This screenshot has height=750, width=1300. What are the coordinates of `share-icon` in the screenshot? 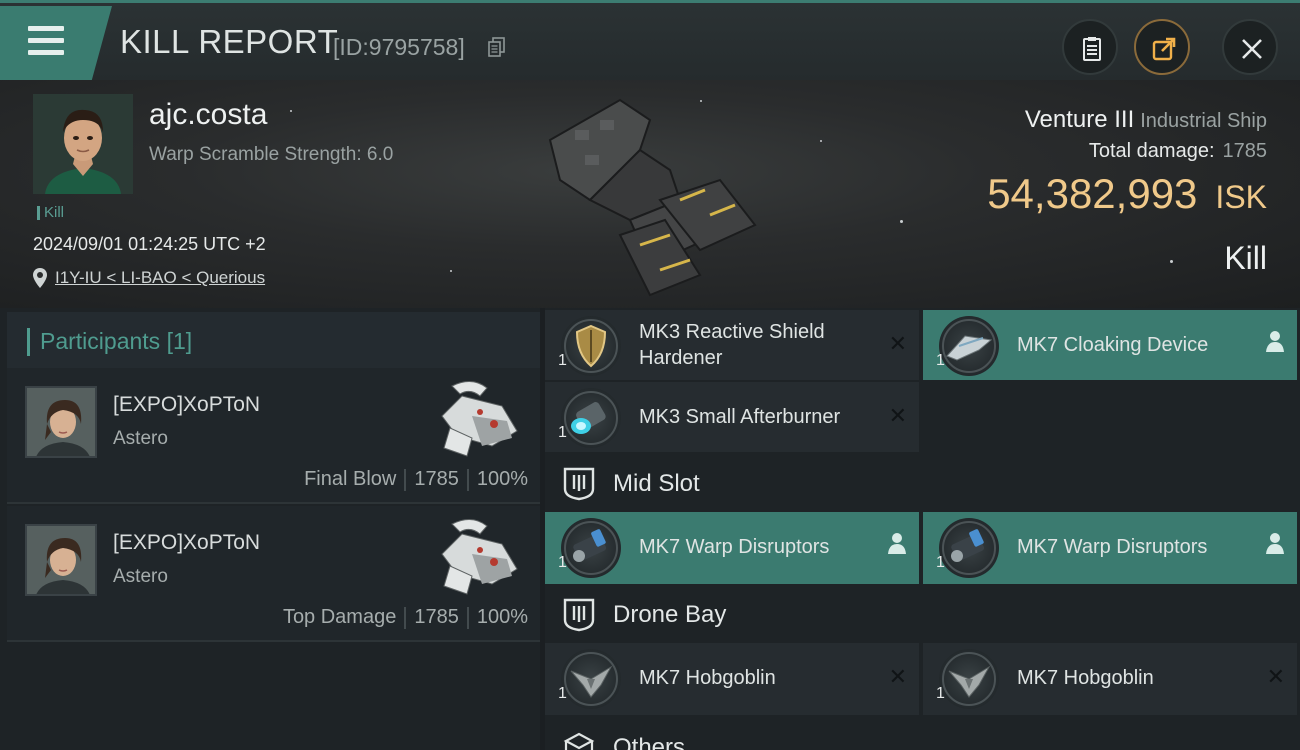 It's located at (1164, 49).